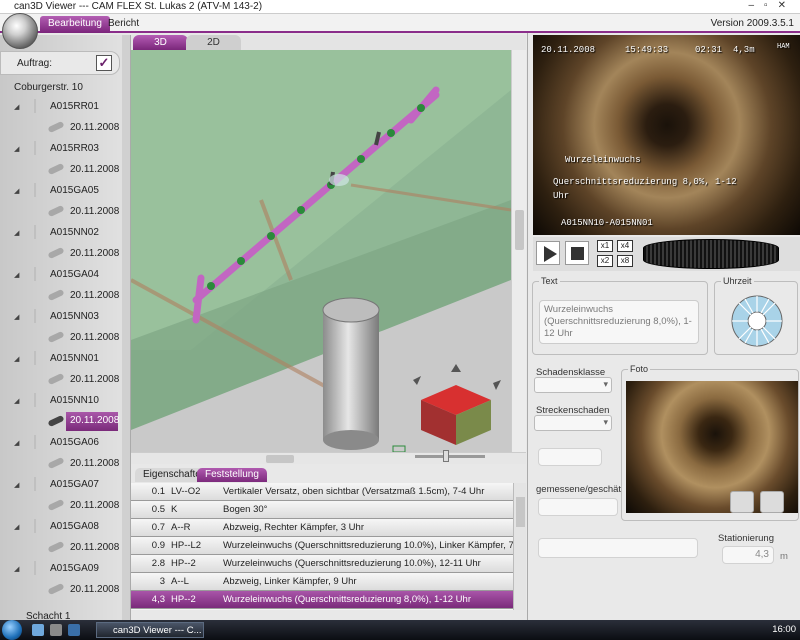 Image resolution: width=800 pixels, height=640 pixels. Describe the element at coordinates (711, 254) in the screenshot. I see `jog-wheel` at that location.